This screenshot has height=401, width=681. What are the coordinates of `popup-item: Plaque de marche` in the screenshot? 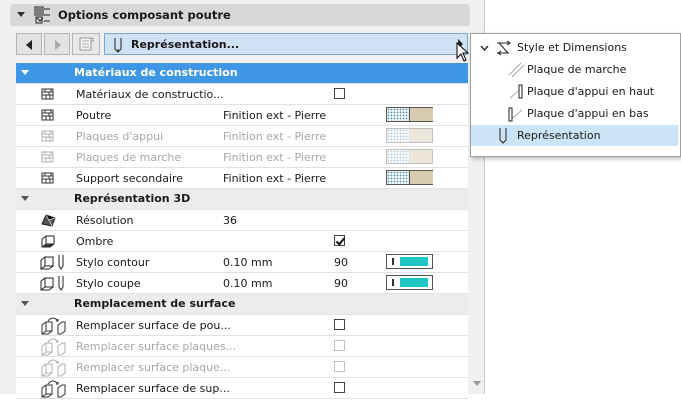 It's located at (574, 69).